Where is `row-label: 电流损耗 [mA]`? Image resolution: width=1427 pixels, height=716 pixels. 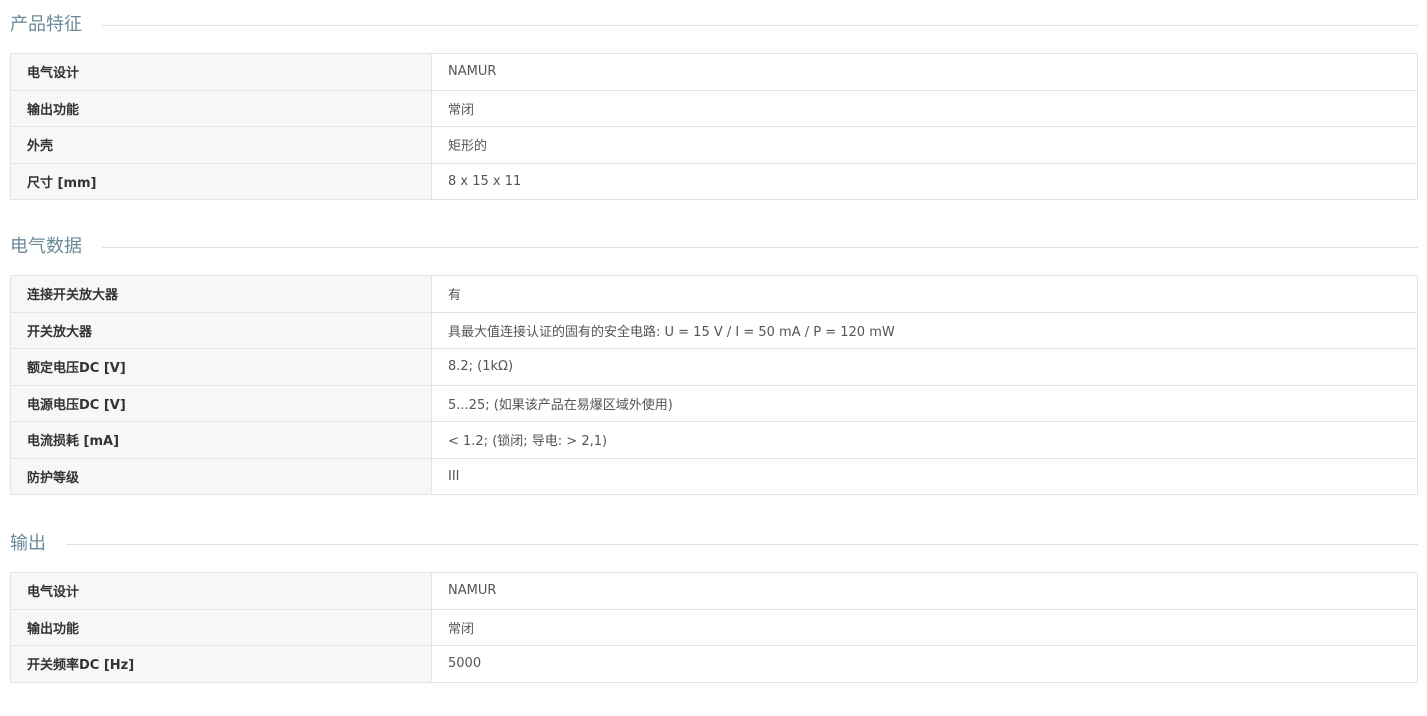 row-label: 电流损耗 [mA] is located at coordinates (221, 440).